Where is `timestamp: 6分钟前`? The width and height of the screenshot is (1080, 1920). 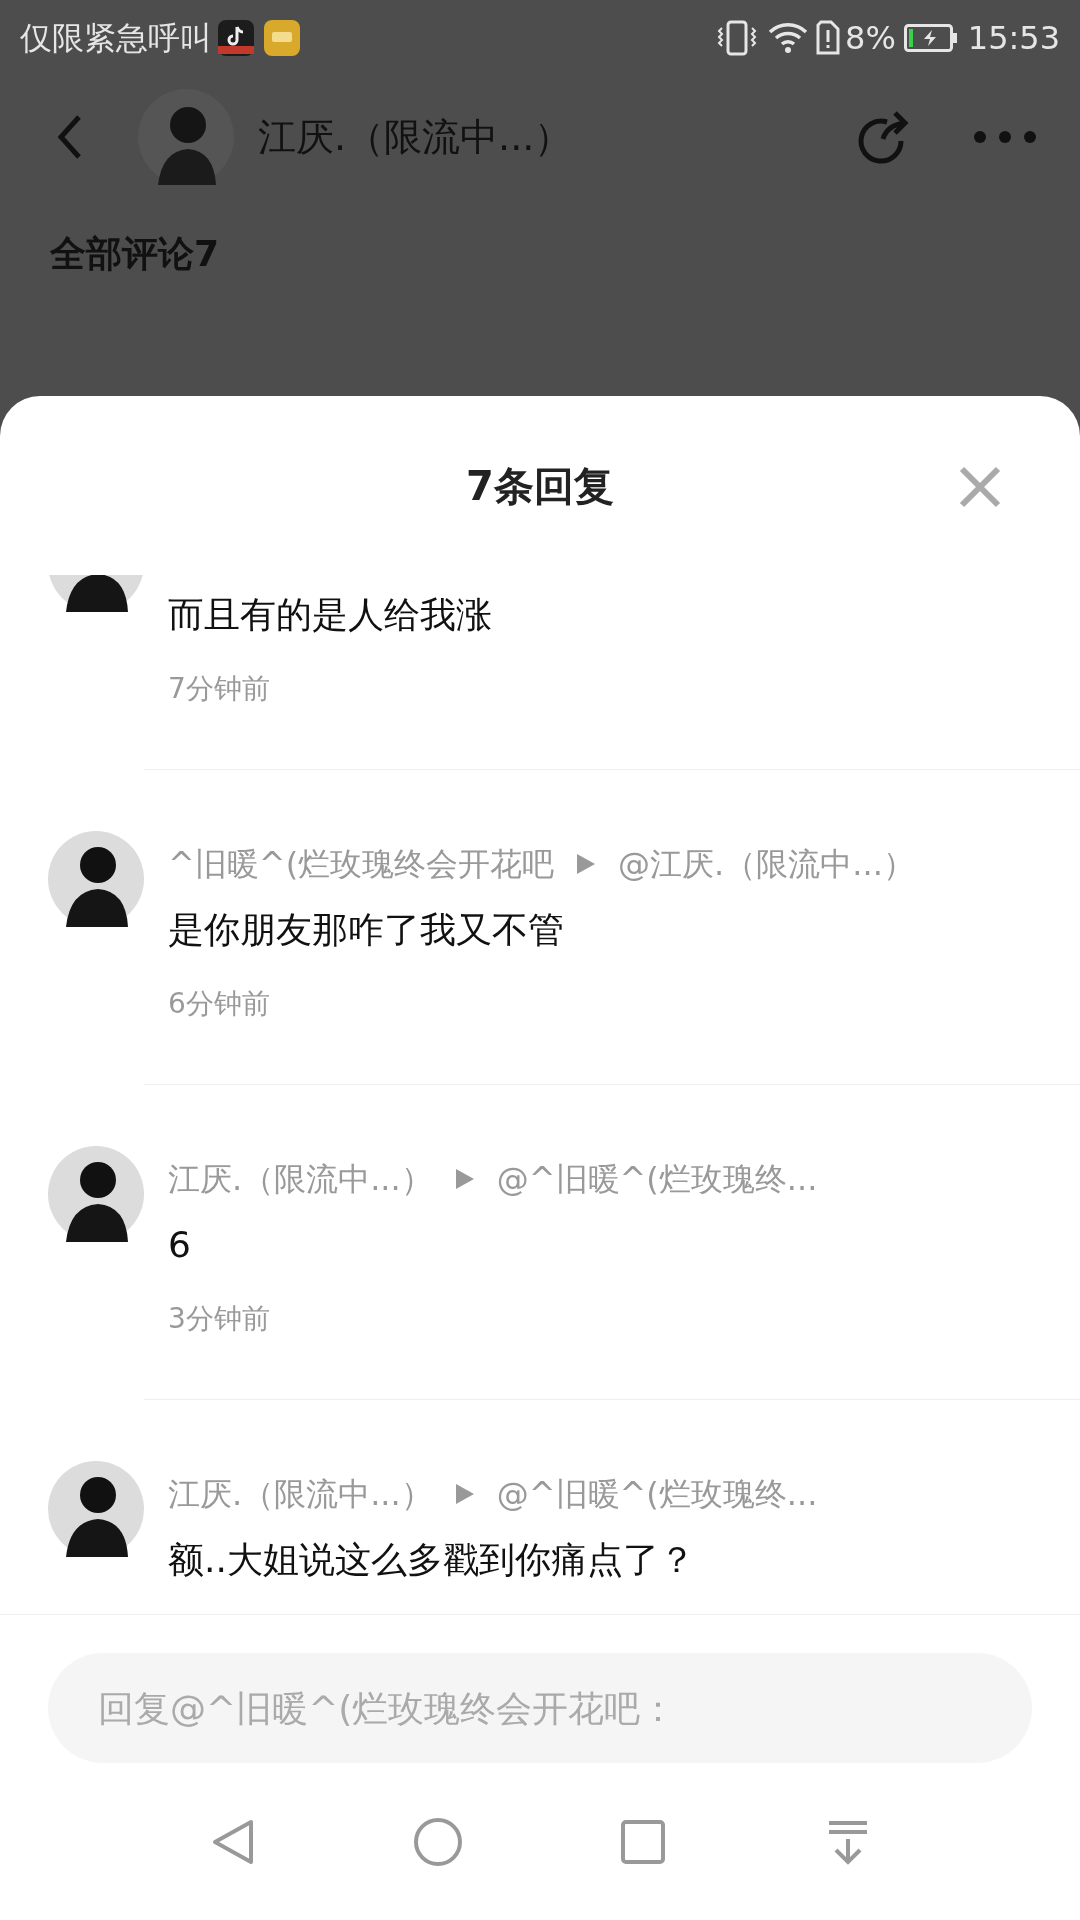 timestamp: 6分钟前 is located at coordinates (219, 1004).